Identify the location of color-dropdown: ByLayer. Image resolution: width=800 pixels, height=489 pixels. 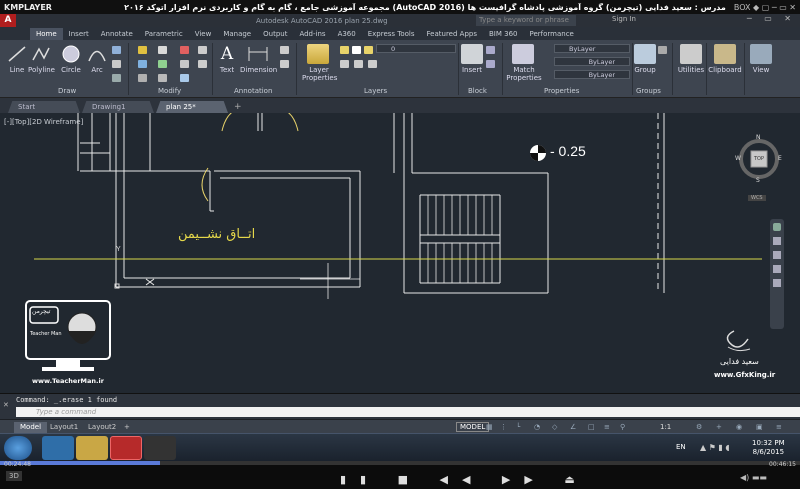
(592, 48).